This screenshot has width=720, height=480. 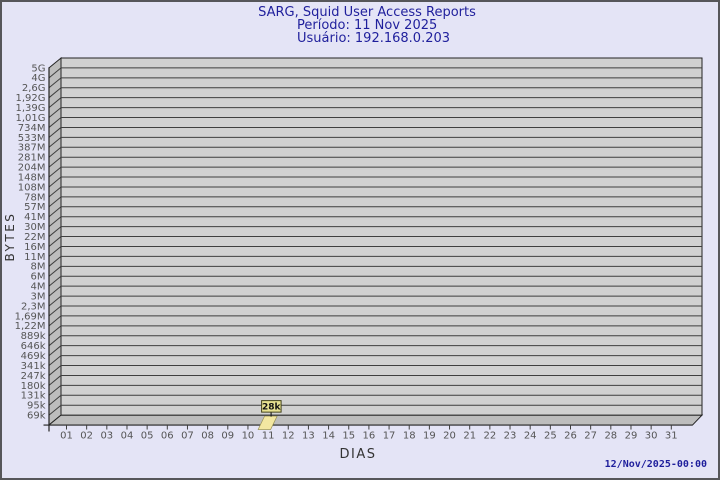 I want to click on x-axis-tick-label: 27, so click(x=590, y=436).